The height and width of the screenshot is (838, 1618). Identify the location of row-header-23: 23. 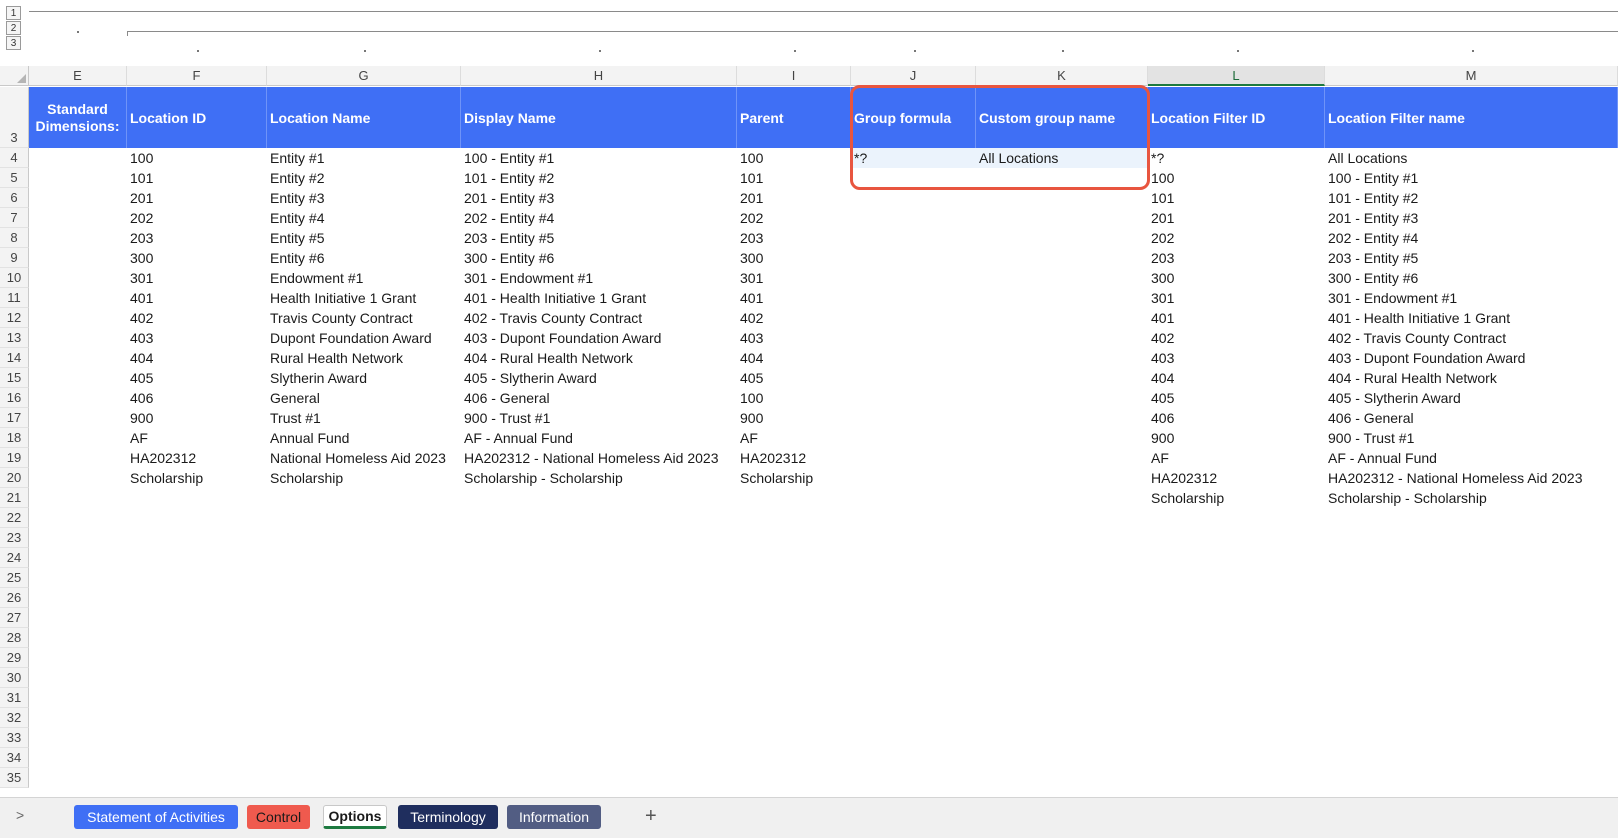
(14, 538).